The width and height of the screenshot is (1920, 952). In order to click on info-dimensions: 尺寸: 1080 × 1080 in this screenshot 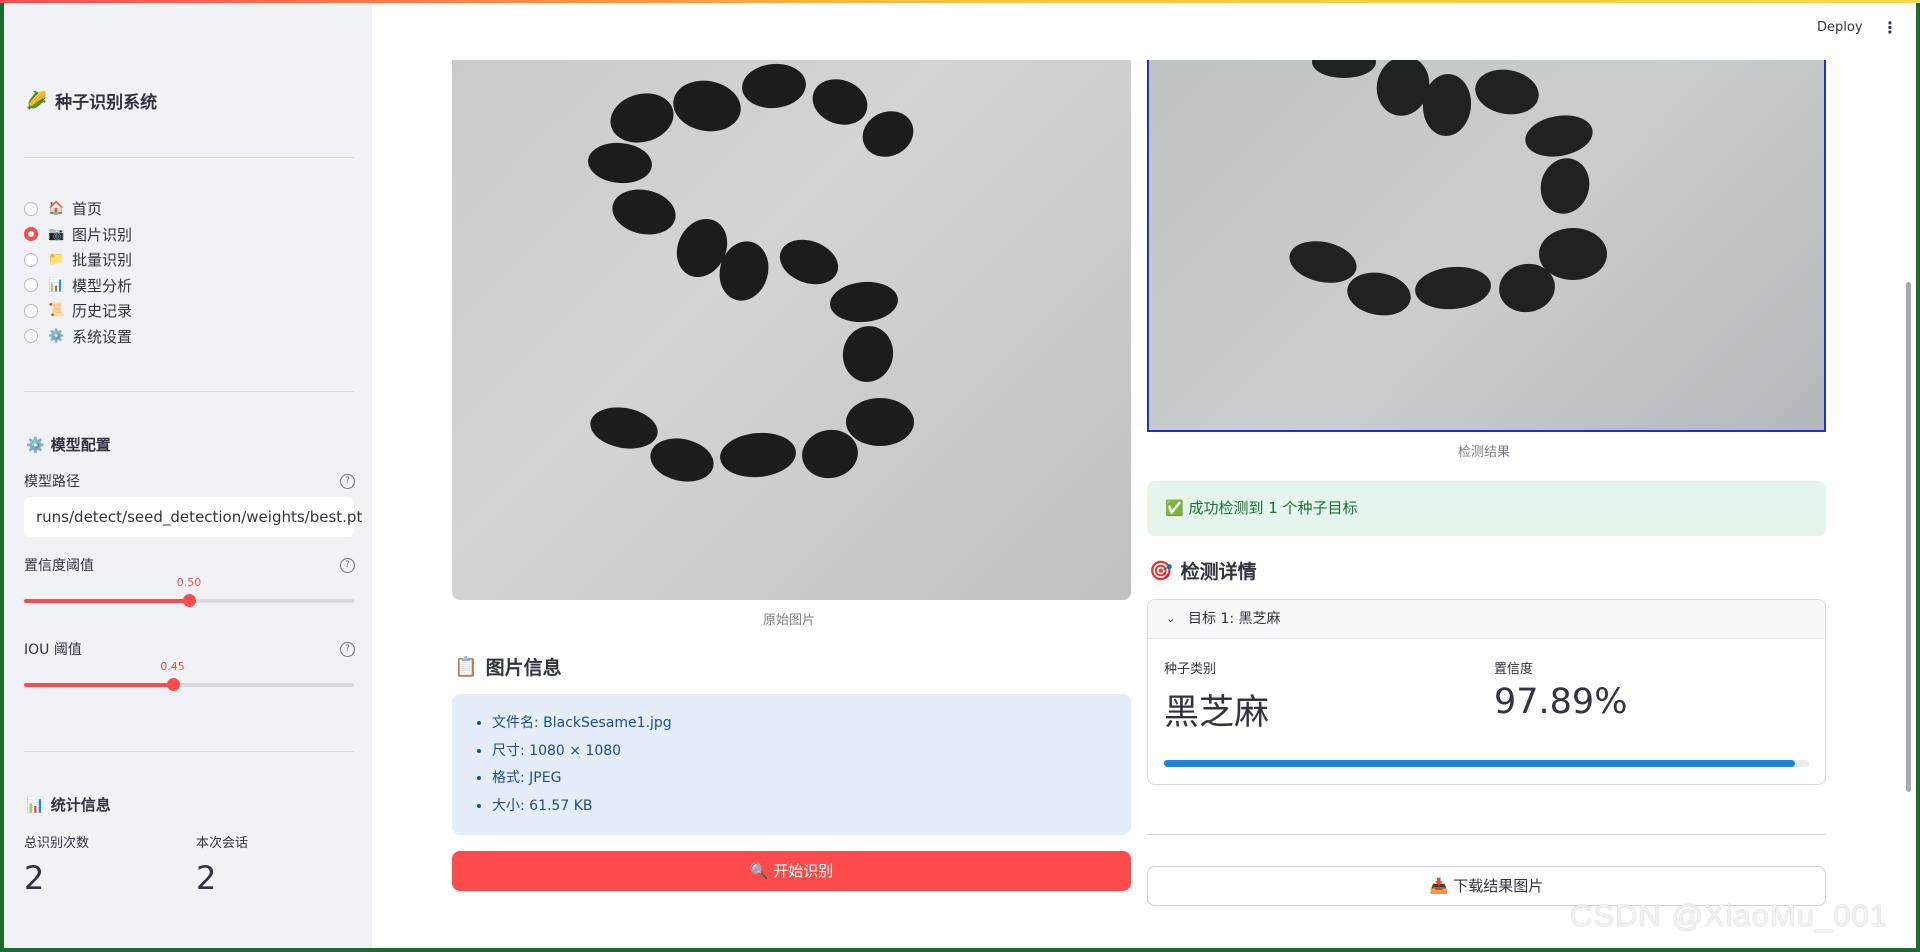, I will do `click(811, 752)`.